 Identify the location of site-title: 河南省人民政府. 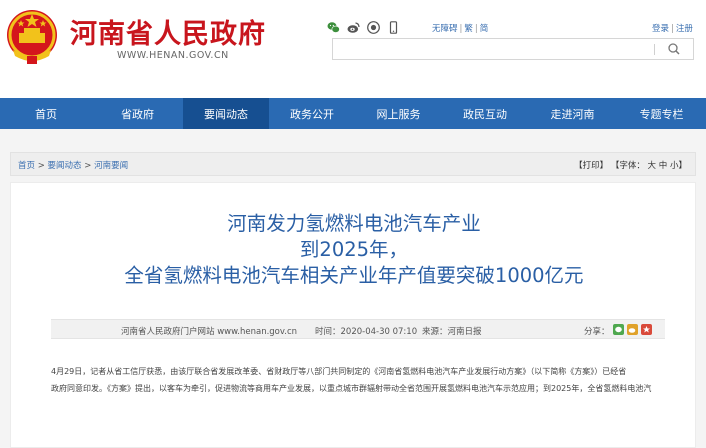
(168, 31).